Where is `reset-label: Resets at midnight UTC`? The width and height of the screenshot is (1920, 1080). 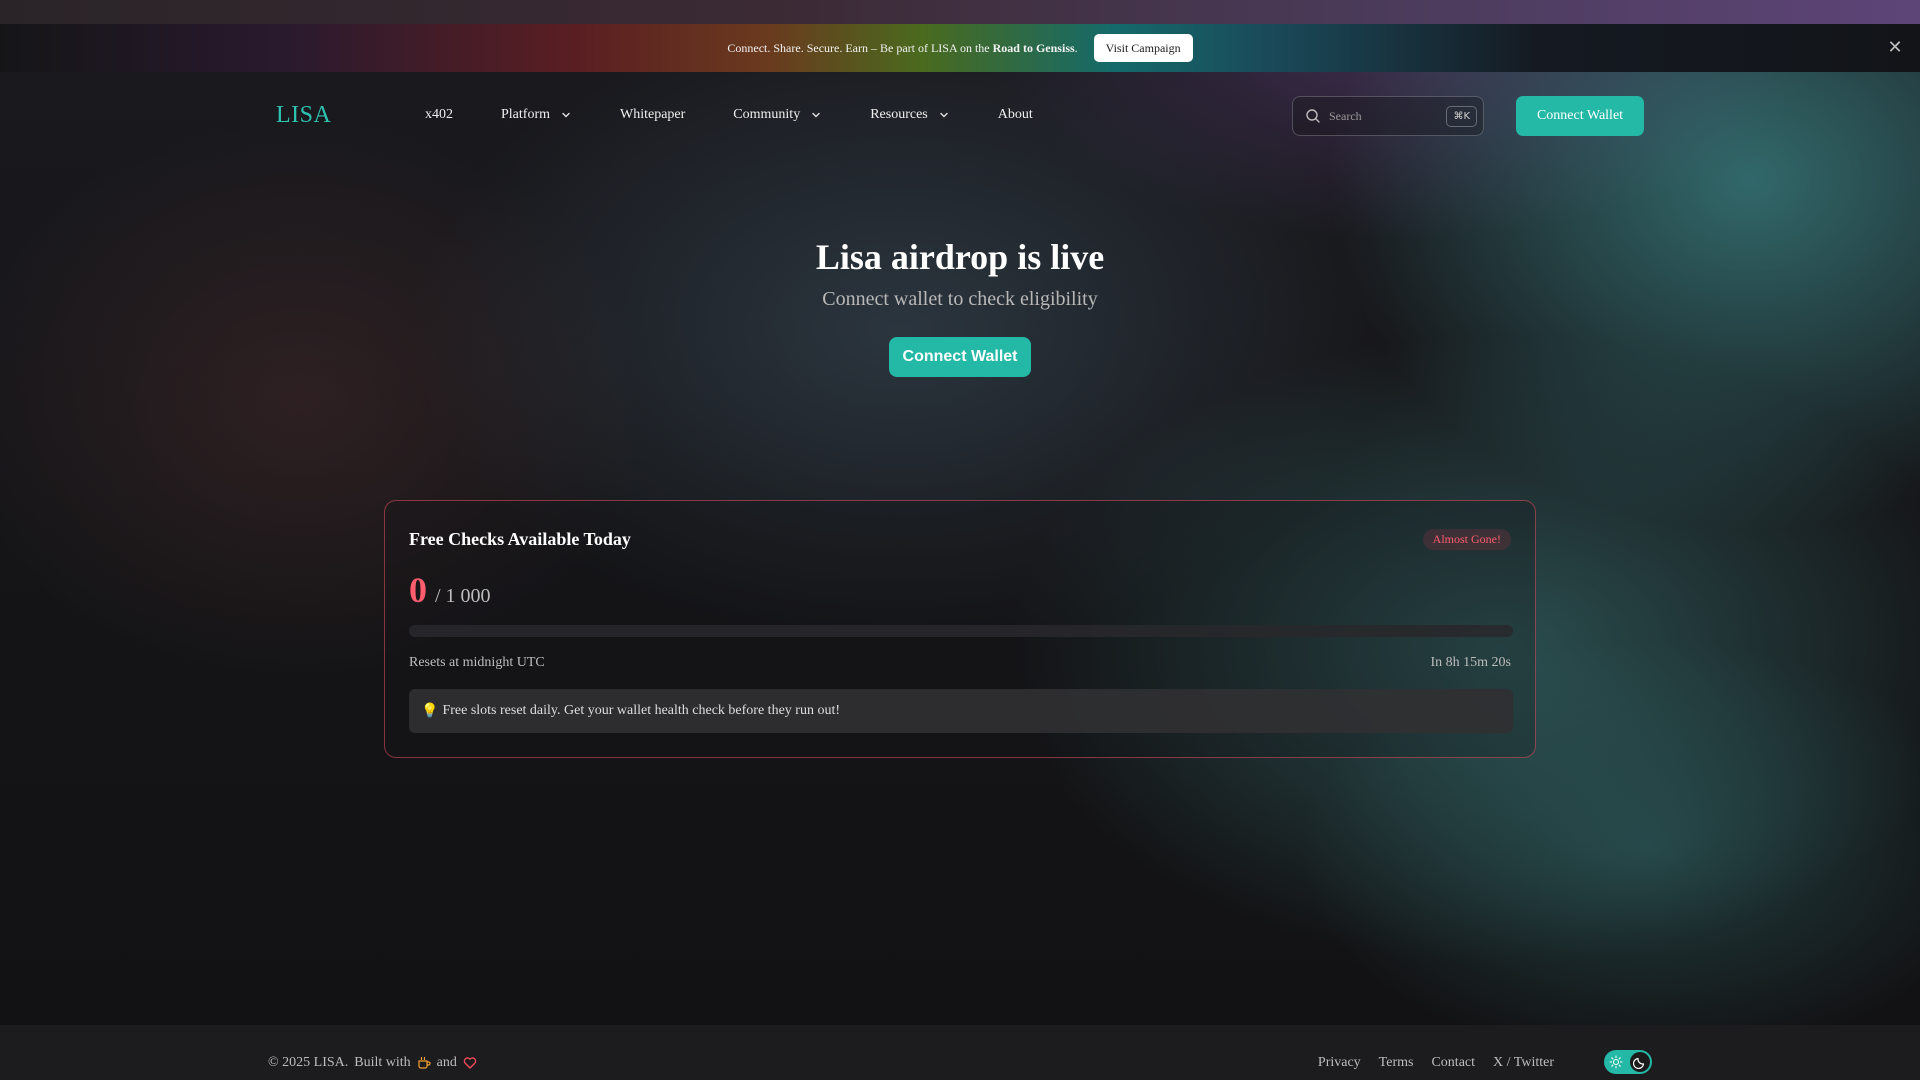 reset-label: Resets at midnight UTC is located at coordinates (477, 662).